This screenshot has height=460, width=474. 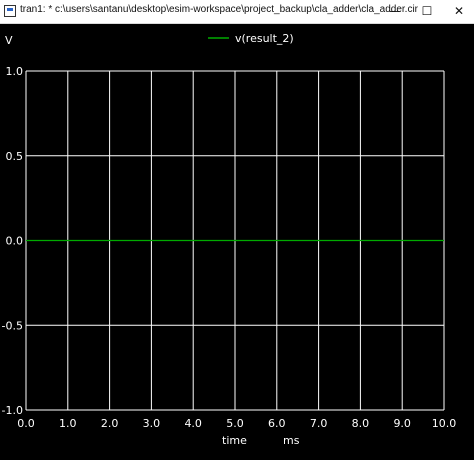 I want to click on x-tick-label: 3.0, so click(x=152, y=423).